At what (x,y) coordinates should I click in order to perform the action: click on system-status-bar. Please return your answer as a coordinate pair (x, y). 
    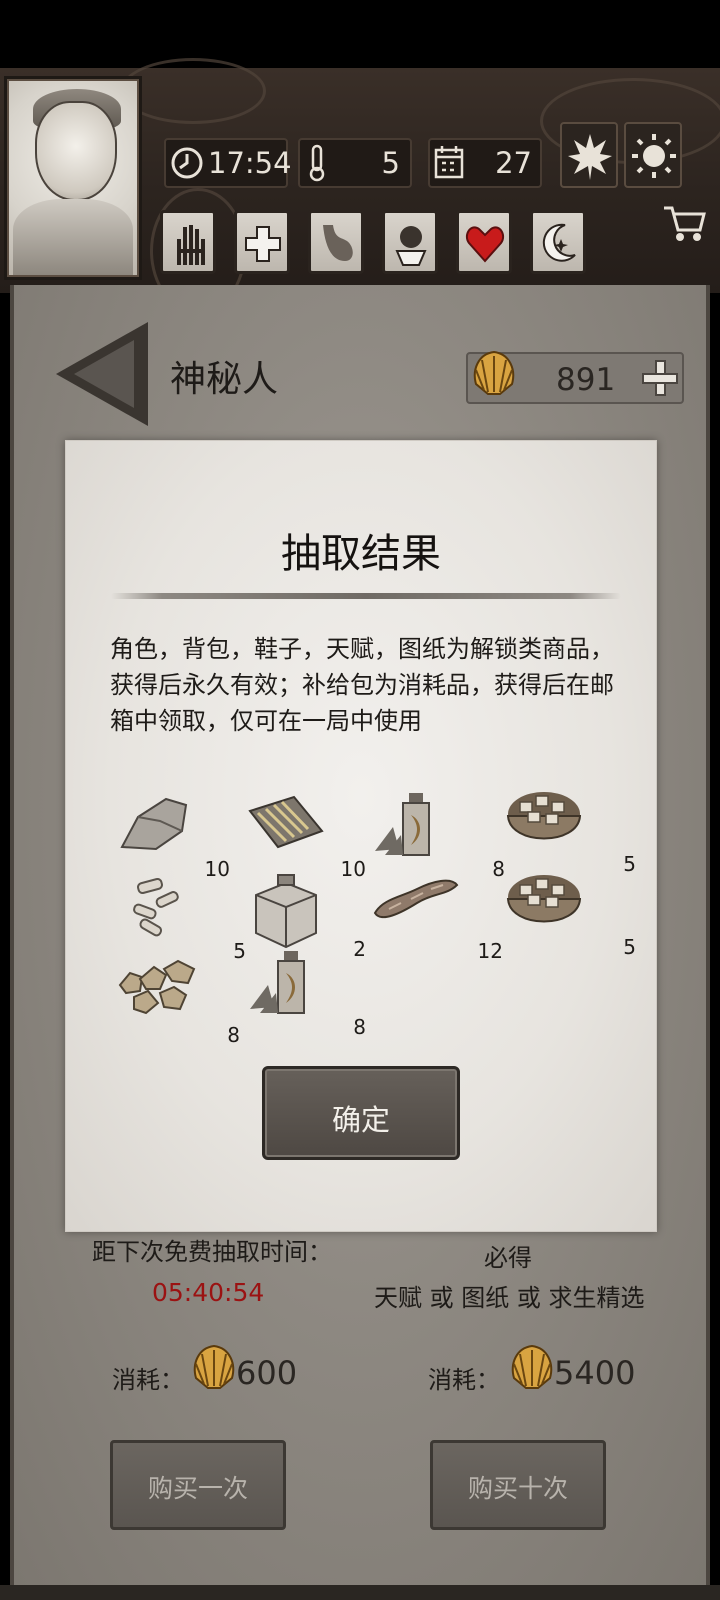
    Looking at the image, I should click on (360, 34).